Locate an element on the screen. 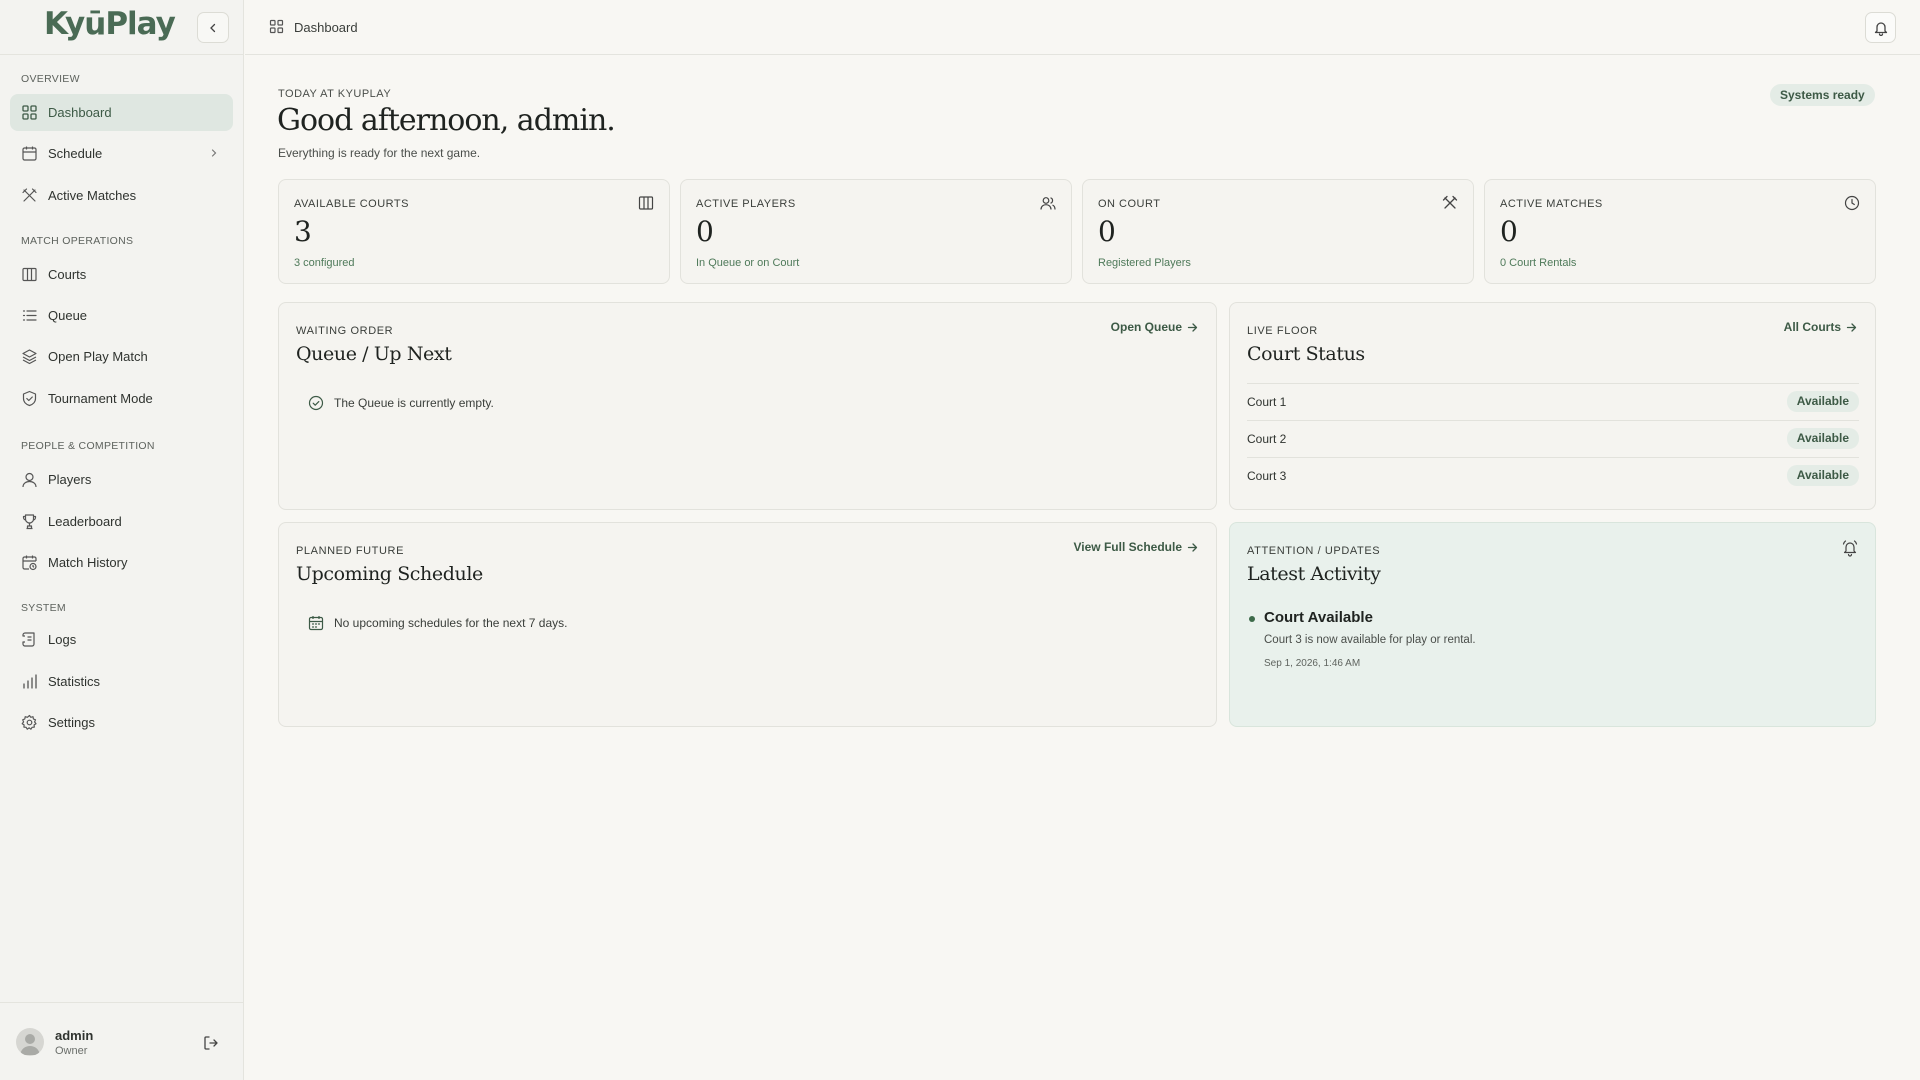 The width and height of the screenshot is (1920, 1080). scroll-icon is located at coordinates (28, 639).